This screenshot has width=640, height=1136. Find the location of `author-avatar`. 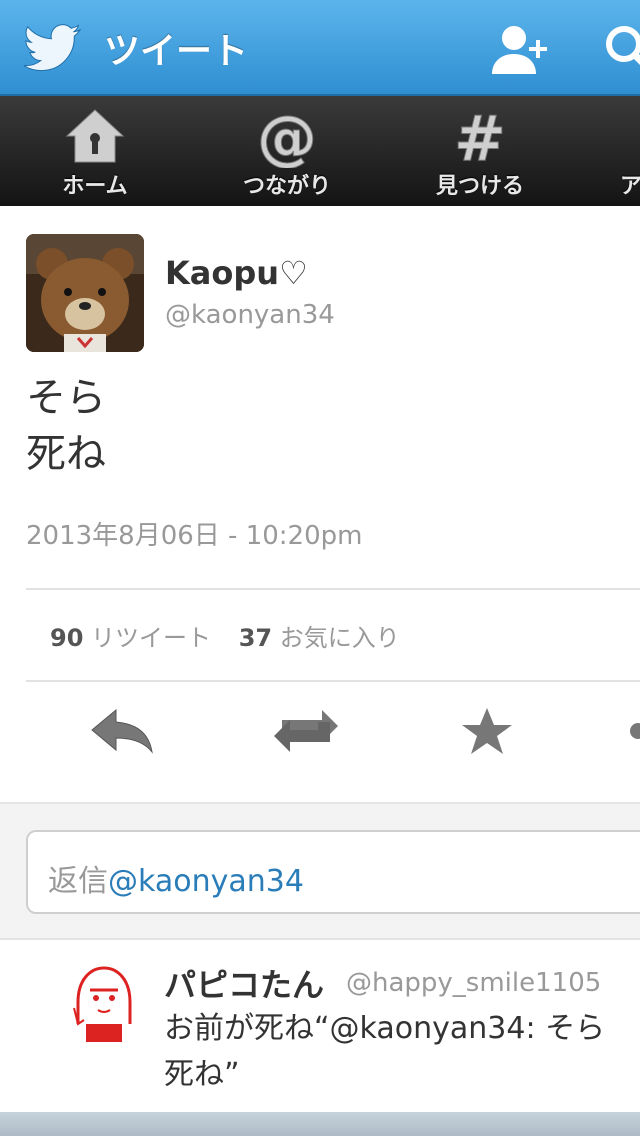

author-avatar is located at coordinates (85, 293).